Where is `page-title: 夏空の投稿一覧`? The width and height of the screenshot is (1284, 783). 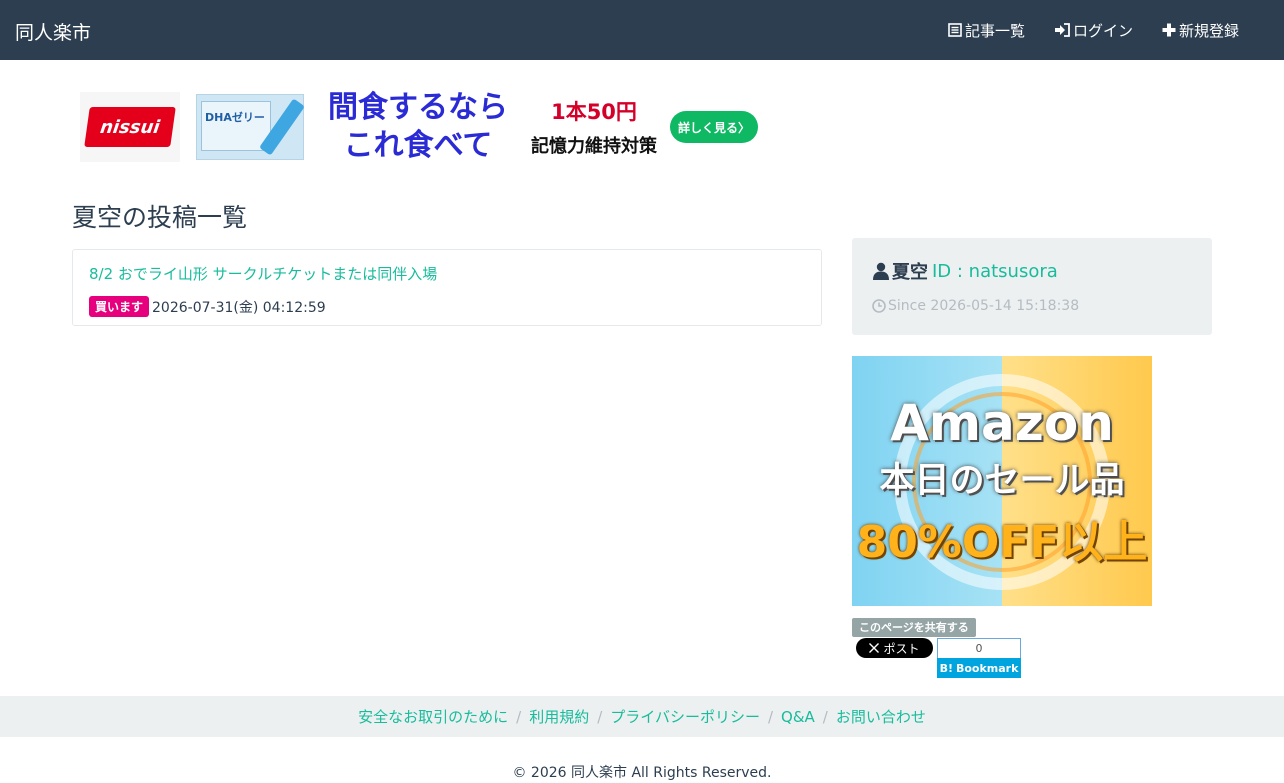
page-title: 夏空の投稿一覧 is located at coordinates (160, 217).